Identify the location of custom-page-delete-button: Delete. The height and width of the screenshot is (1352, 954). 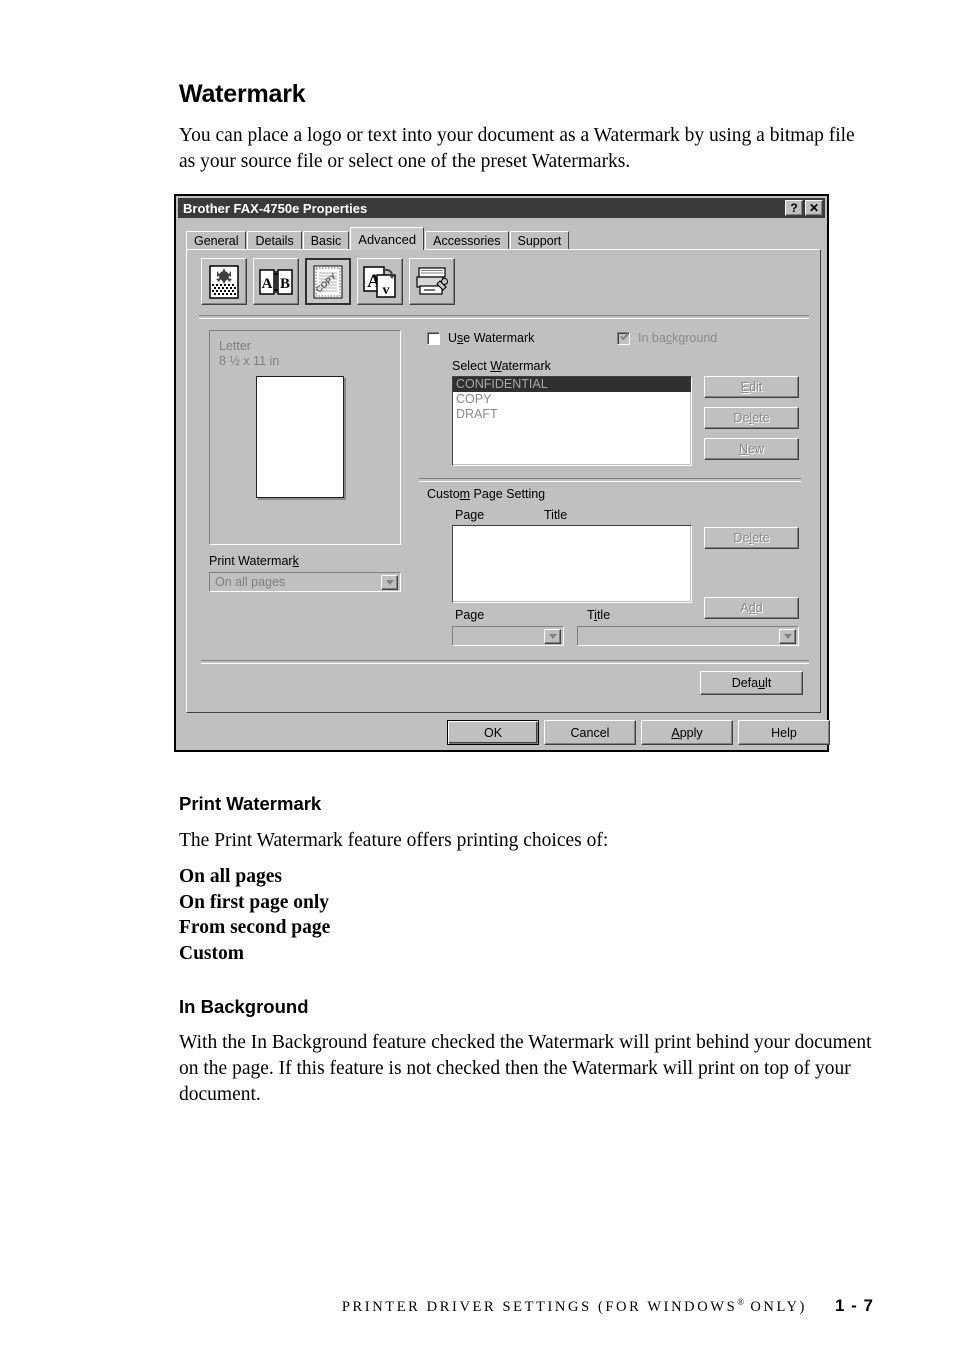
(751, 538).